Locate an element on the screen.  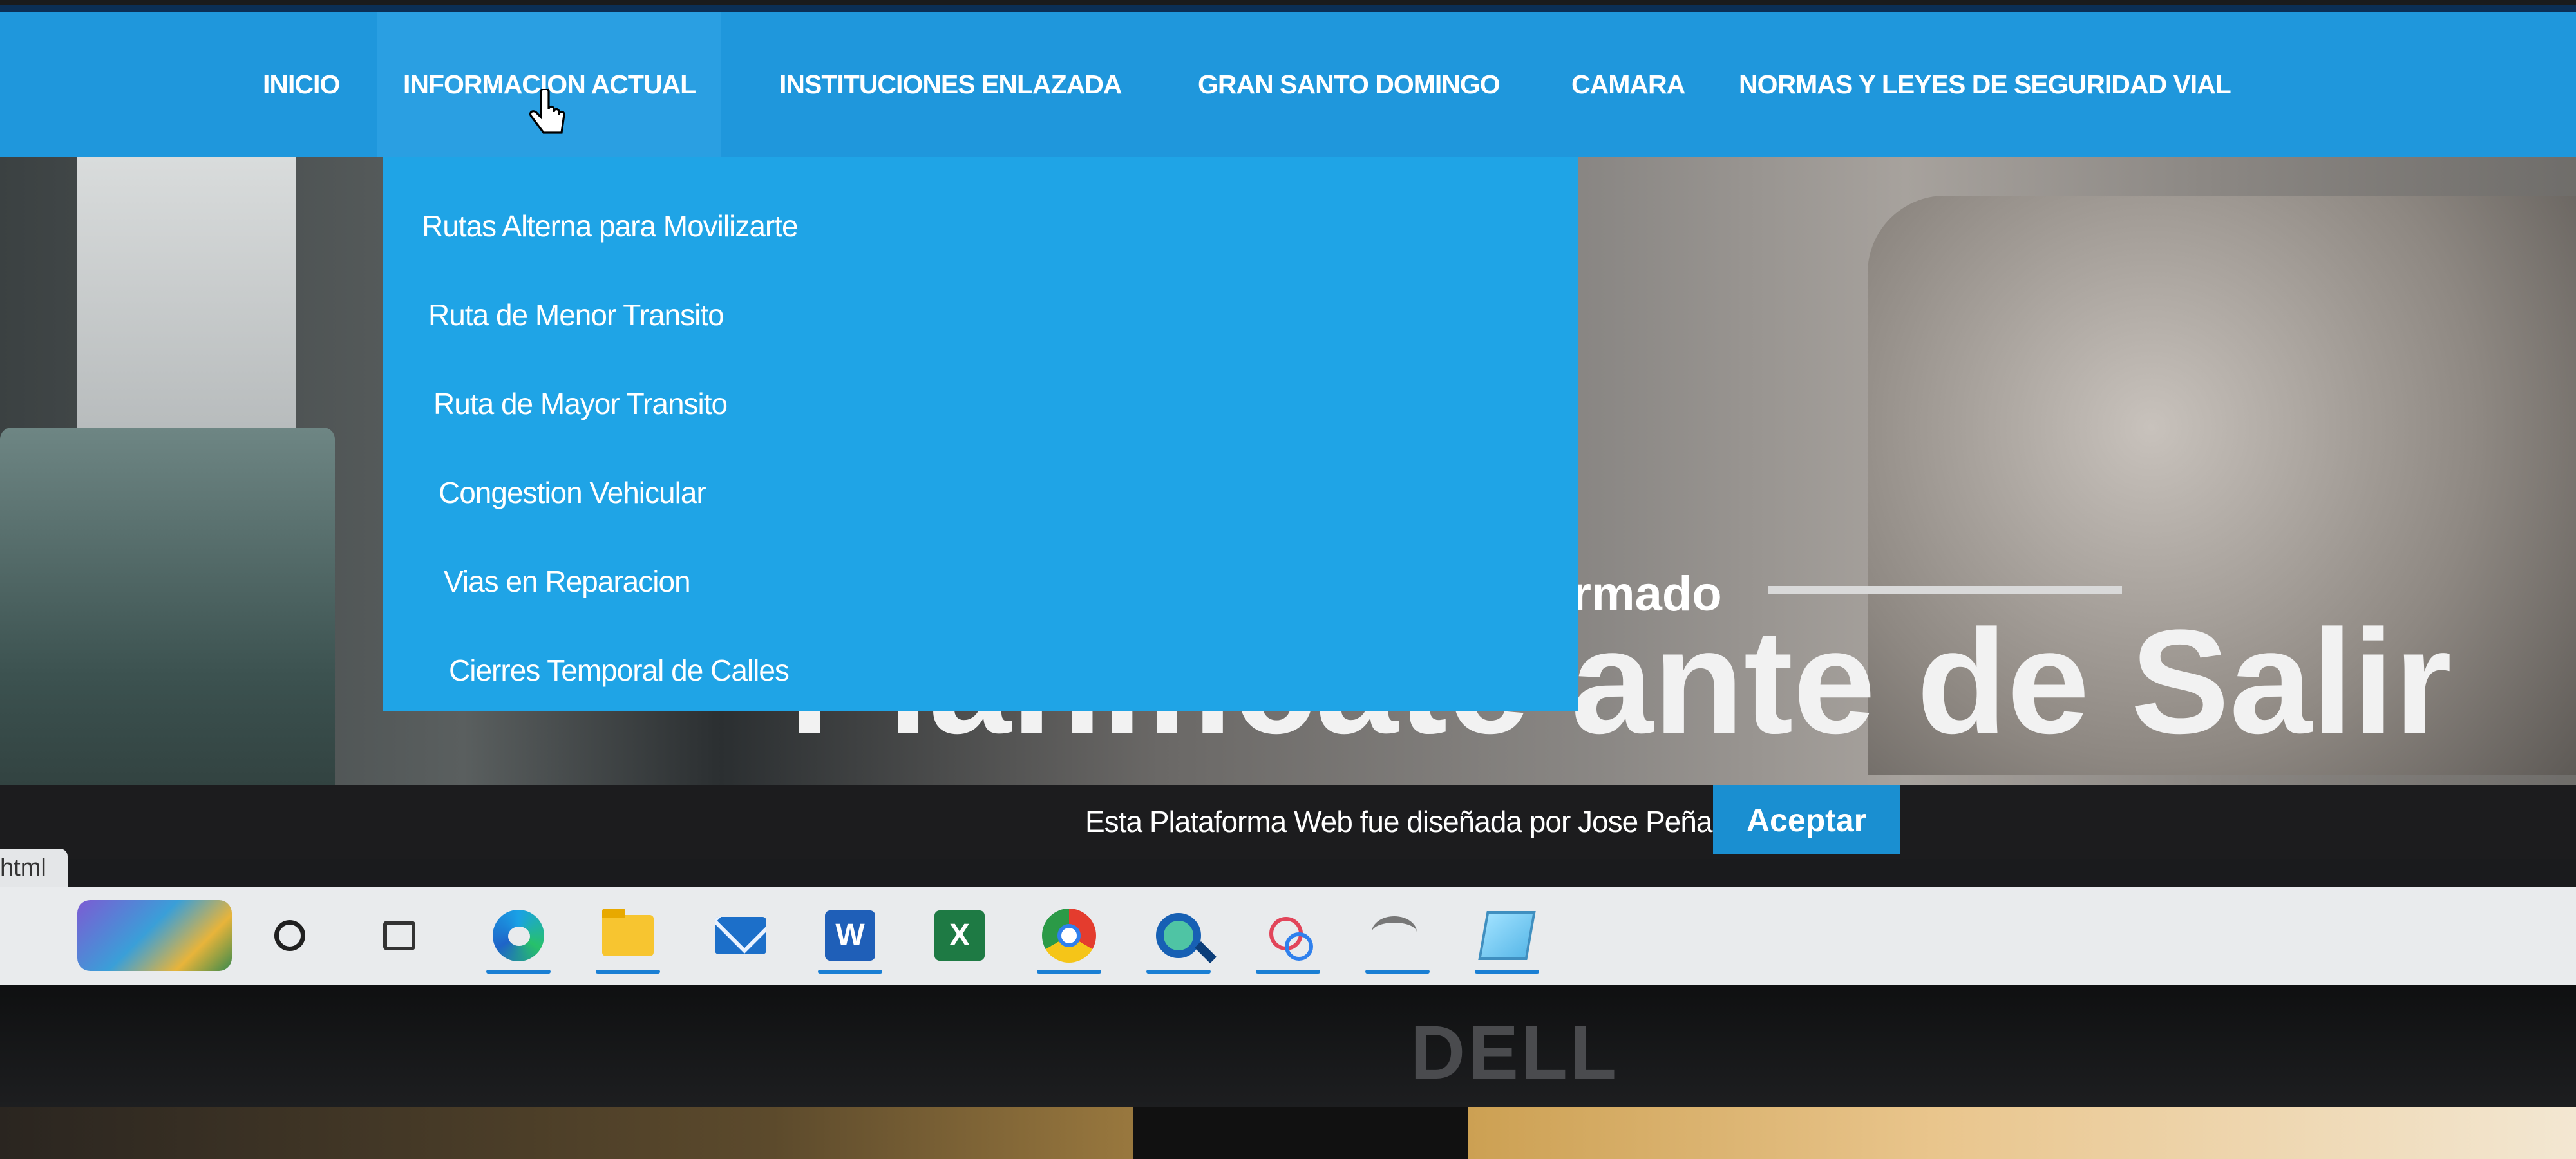
widgets-button is located at coordinates (155, 935).